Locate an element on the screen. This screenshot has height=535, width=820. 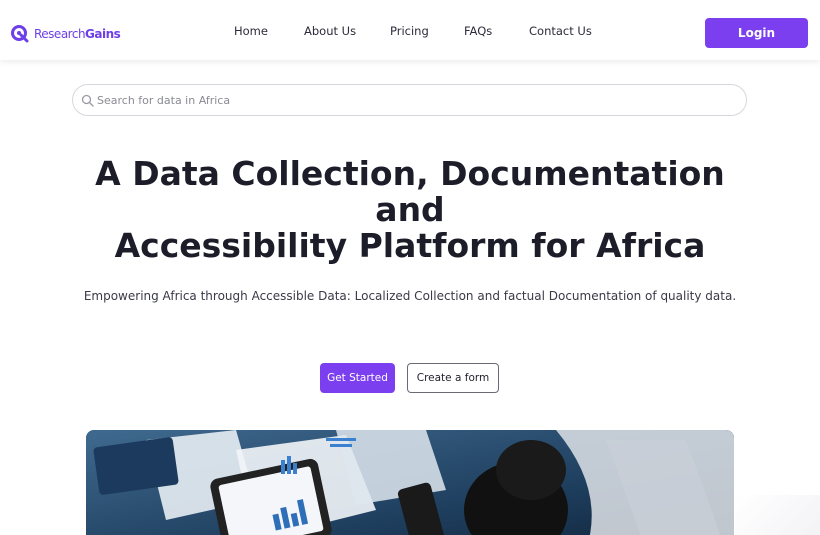
hero-title-line-3: Accessibility Platform for Africa is located at coordinates (410, 245).